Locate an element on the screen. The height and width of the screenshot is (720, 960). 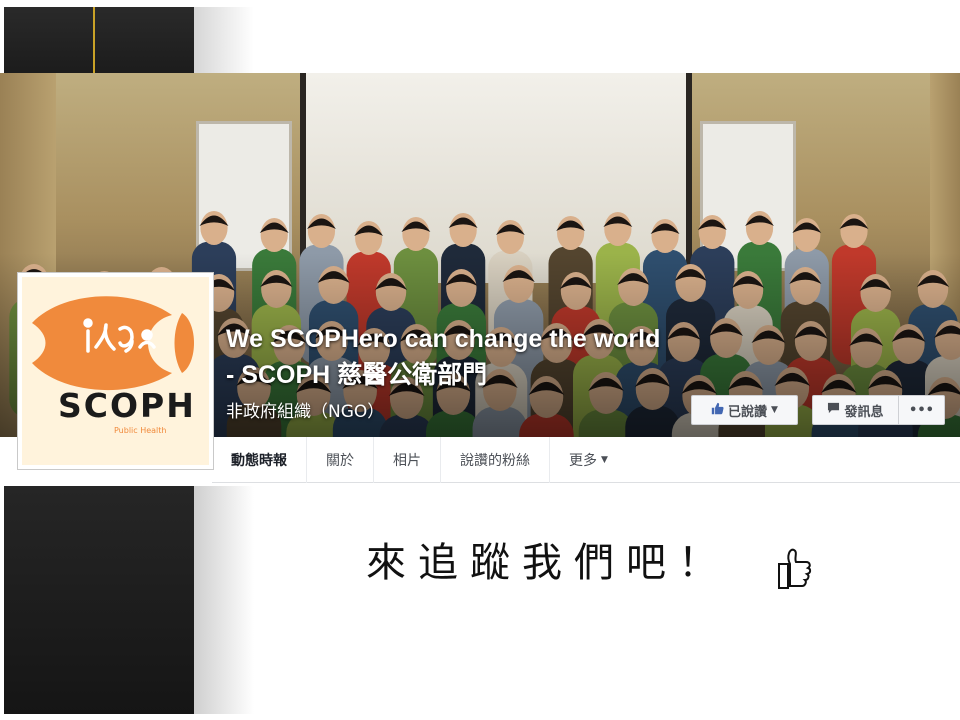
message-label: 發訊息 is located at coordinates (864, 412).